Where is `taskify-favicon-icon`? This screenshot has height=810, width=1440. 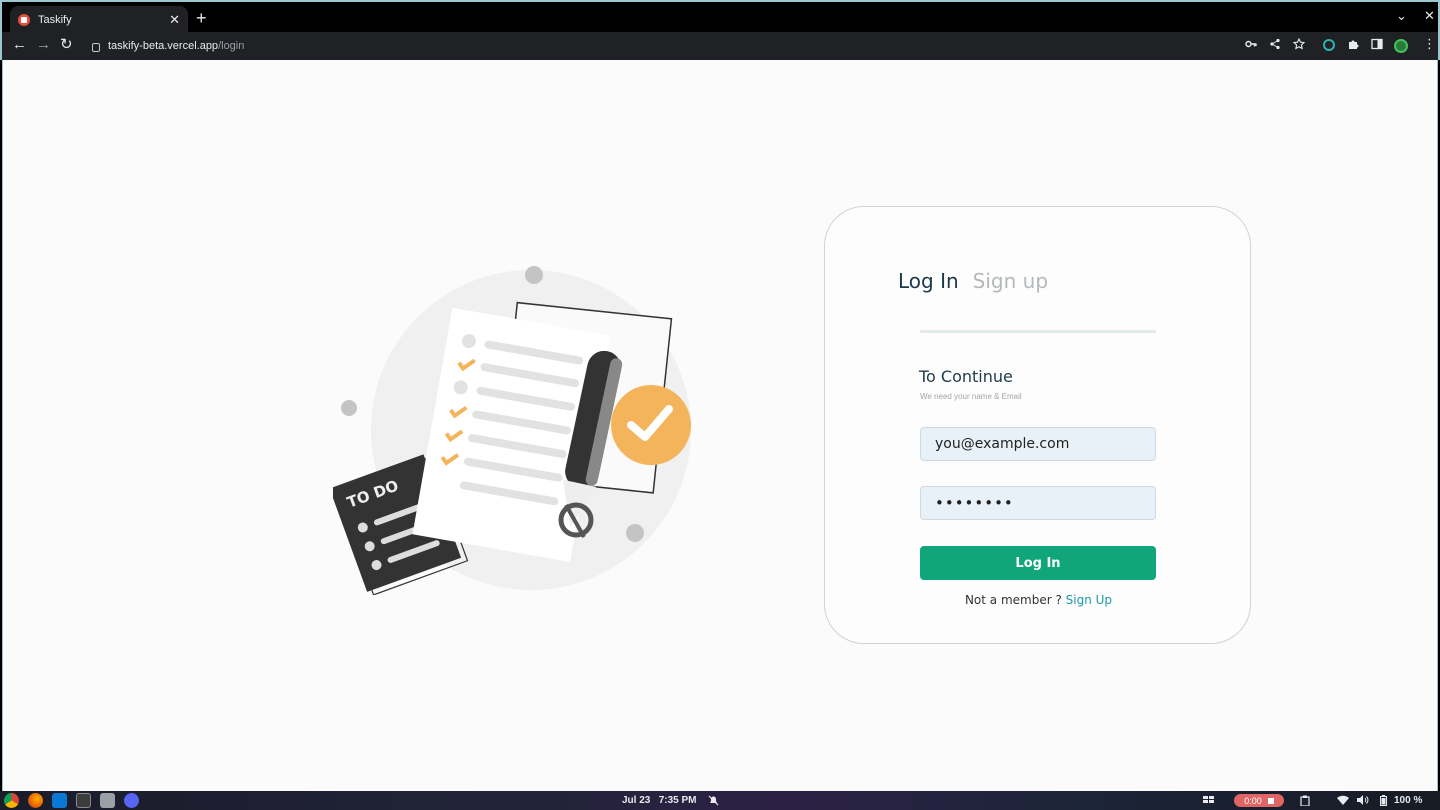 taskify-favicon-icon is located at coordinates (24, 20).